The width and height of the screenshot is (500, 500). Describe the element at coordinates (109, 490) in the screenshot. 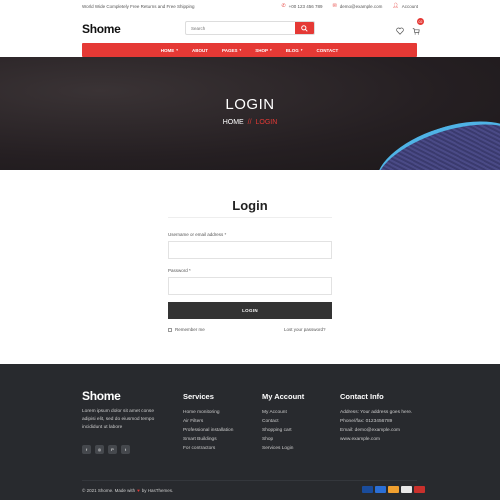

I see `copyright-pre: © 2021 Shome. Made with` at that location.